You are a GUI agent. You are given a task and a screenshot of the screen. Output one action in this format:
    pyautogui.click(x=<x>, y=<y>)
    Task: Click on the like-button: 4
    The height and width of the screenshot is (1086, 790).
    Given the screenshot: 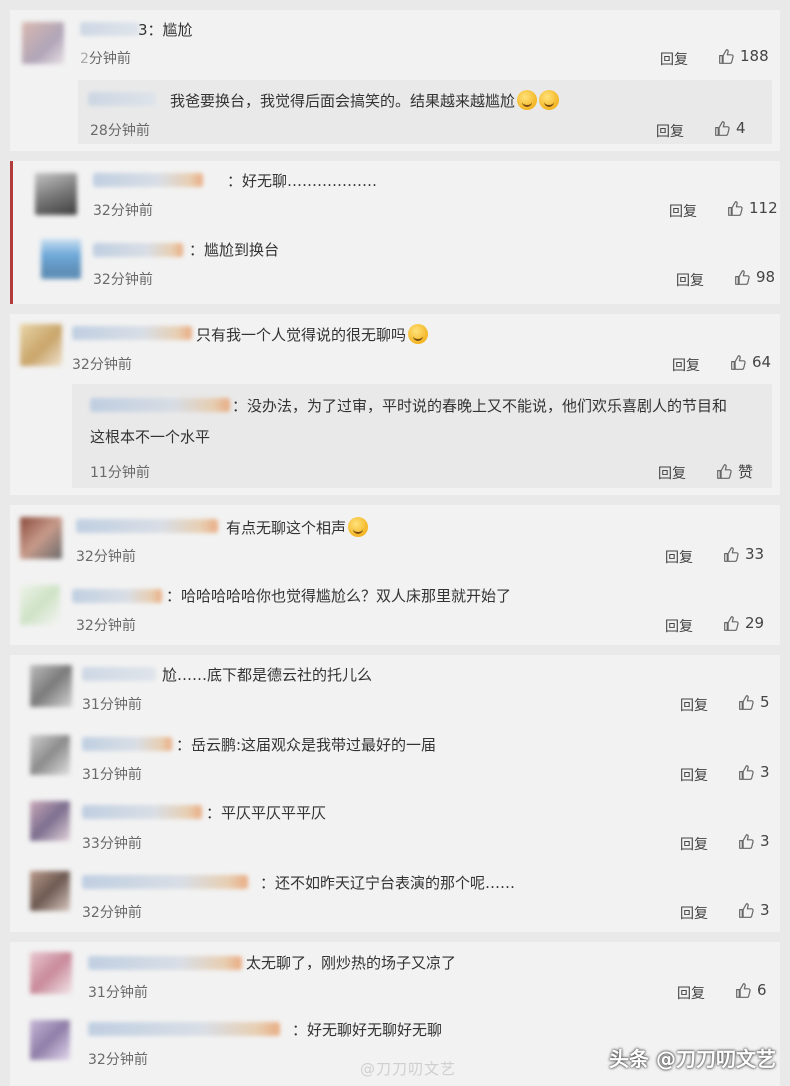 What is the action you would take?
    pyautogui.click(x=730, y=128)
    